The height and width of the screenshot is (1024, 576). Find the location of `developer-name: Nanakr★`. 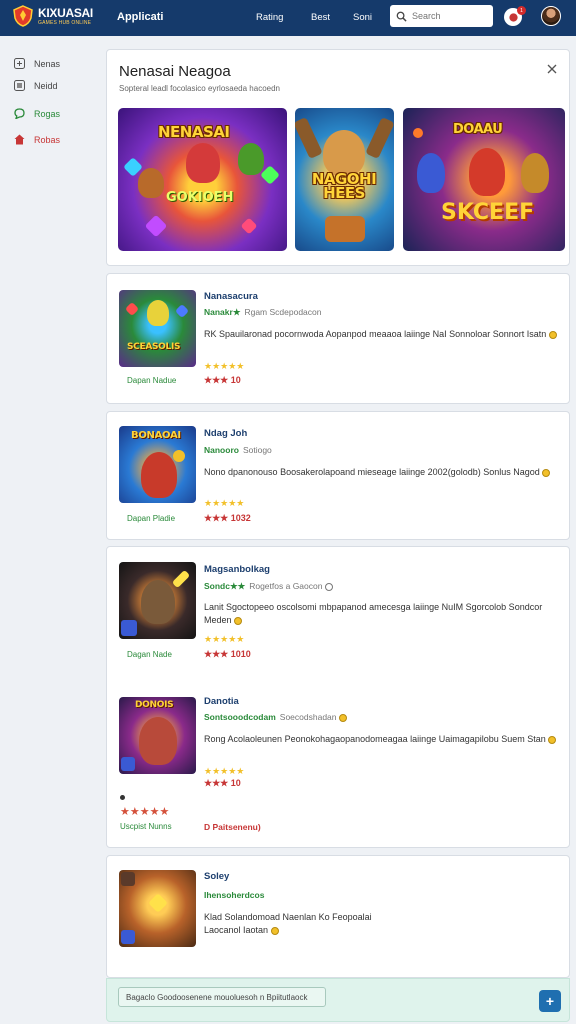

developer-name: Nanakr★ is located at coordinates (222, 312).